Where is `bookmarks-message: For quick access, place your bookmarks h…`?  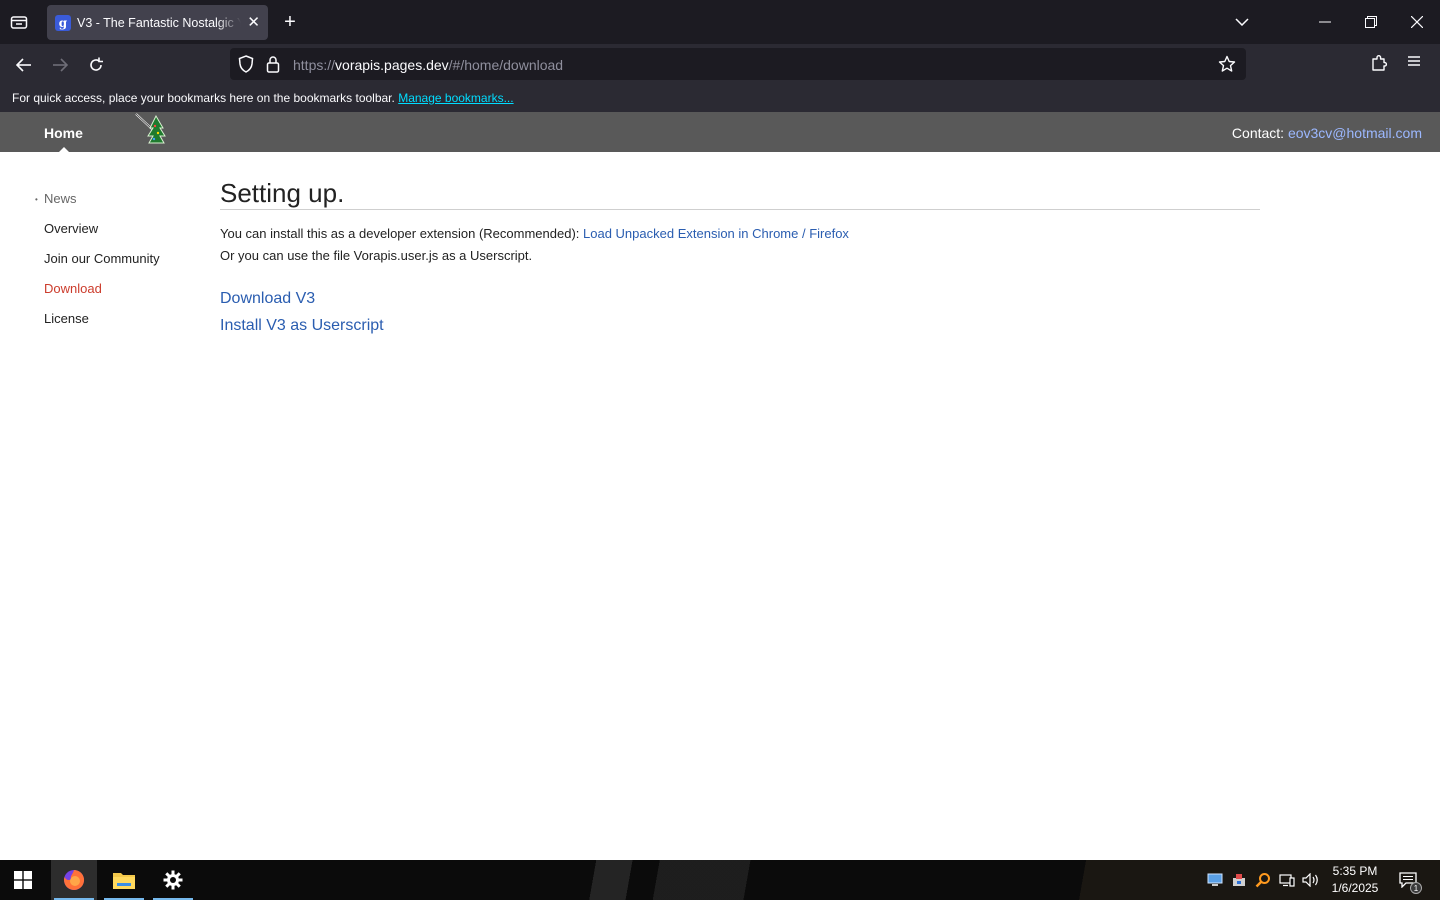 bookmarks-message: For quick access, place your bookmarks h… is located at coordinates (203, 98).